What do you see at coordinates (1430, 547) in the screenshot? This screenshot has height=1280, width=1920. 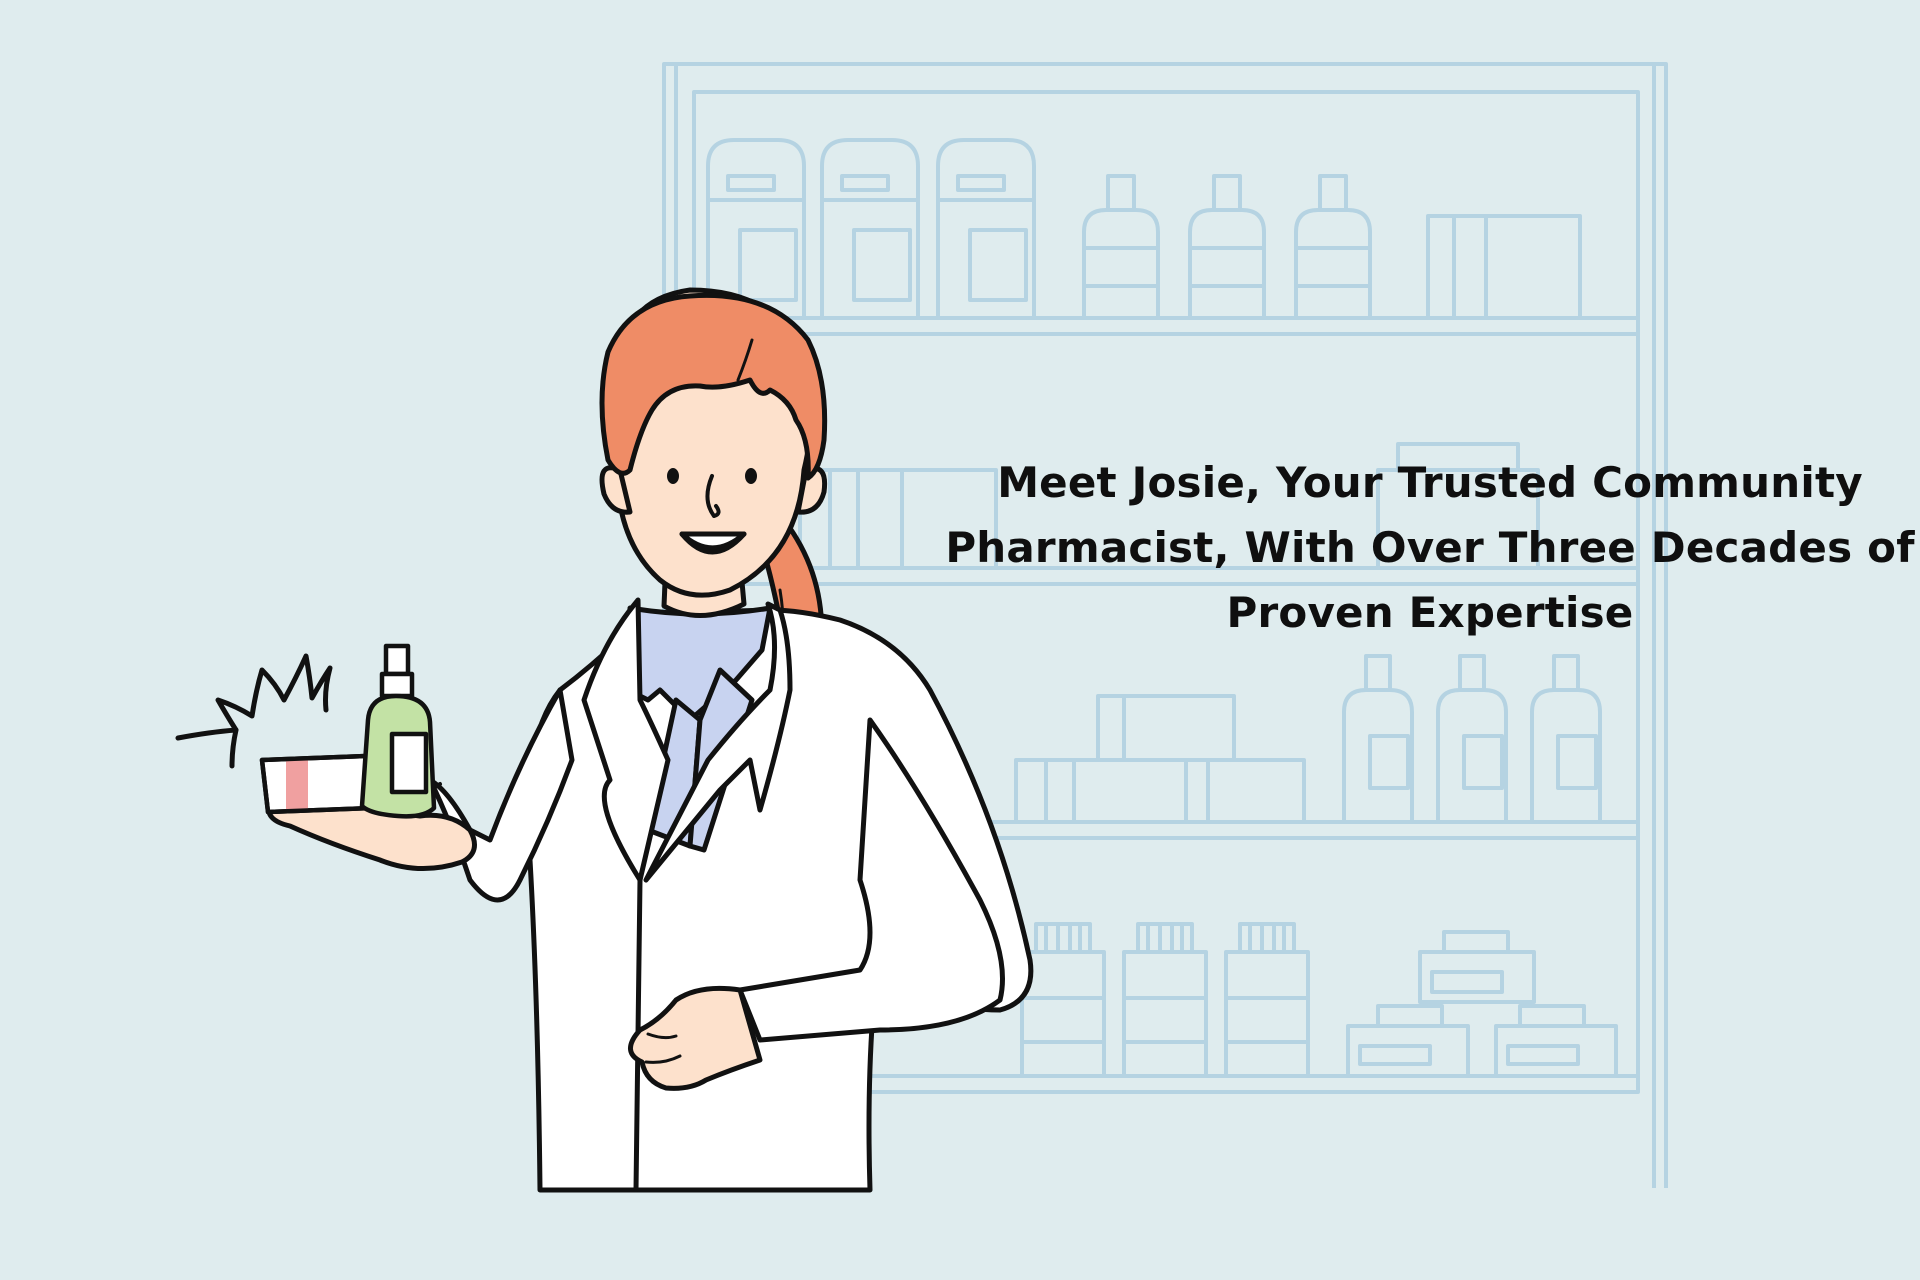 I see `headline-line-2: Pharmacist, With Over Three Decades of` at bounding box center [1430, 547].